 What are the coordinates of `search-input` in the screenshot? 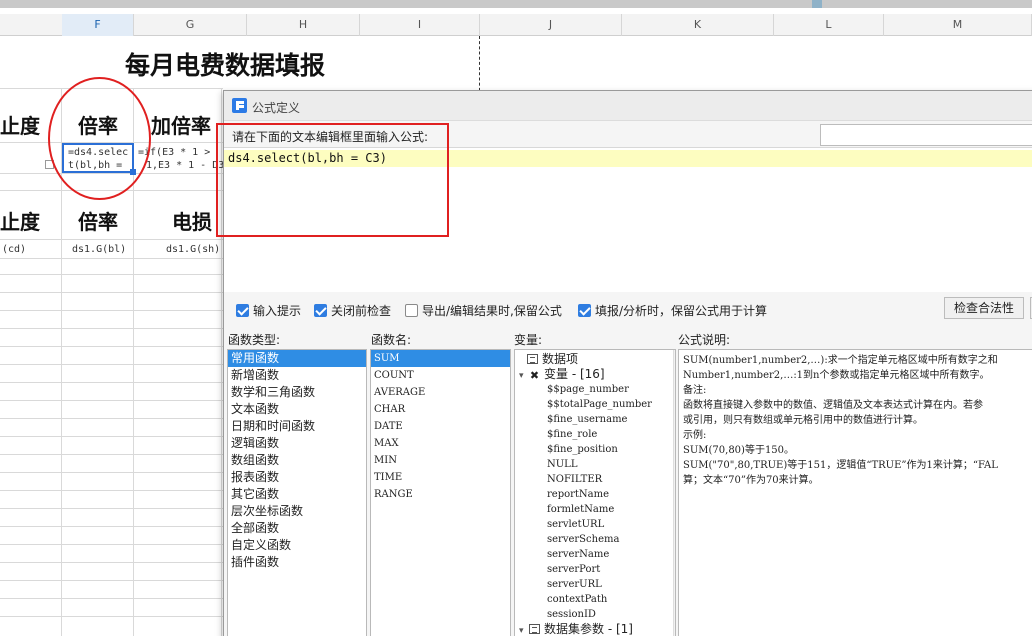 It's located at (926, 135).